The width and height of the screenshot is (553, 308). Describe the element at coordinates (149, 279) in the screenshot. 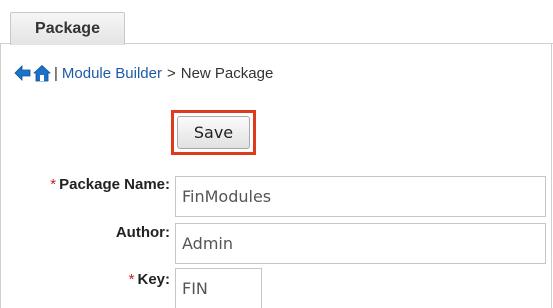

I see `key-label: * Key:` at that location.